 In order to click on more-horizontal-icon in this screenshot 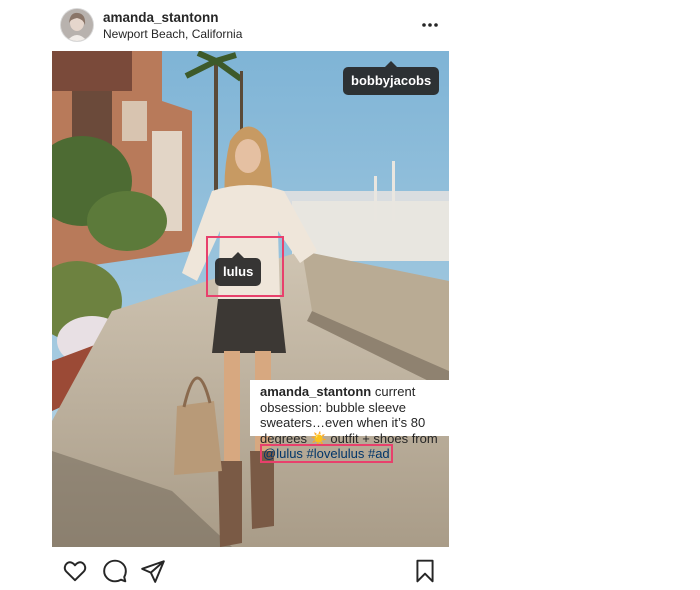, I will do `click(430, 25)`.